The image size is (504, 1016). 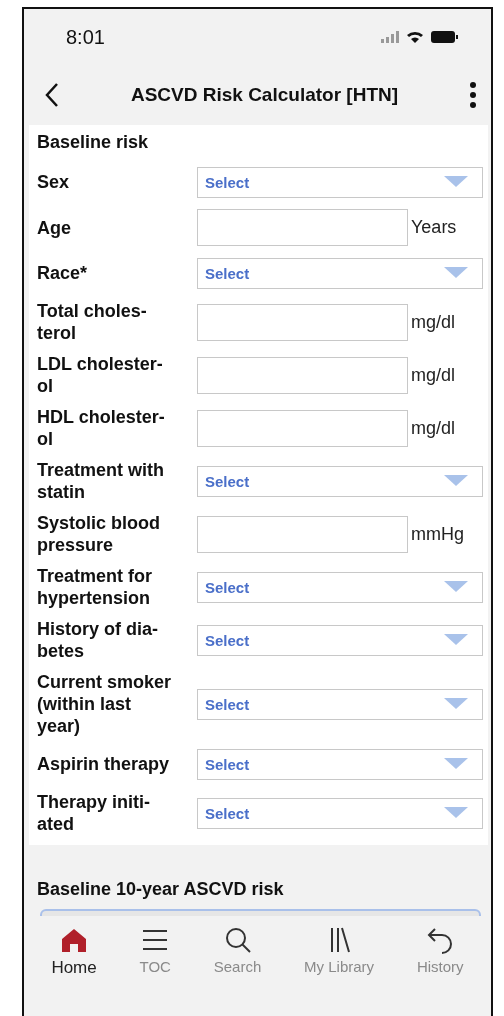 I want to click on field-label: Race*, so click(x=63, y=273).